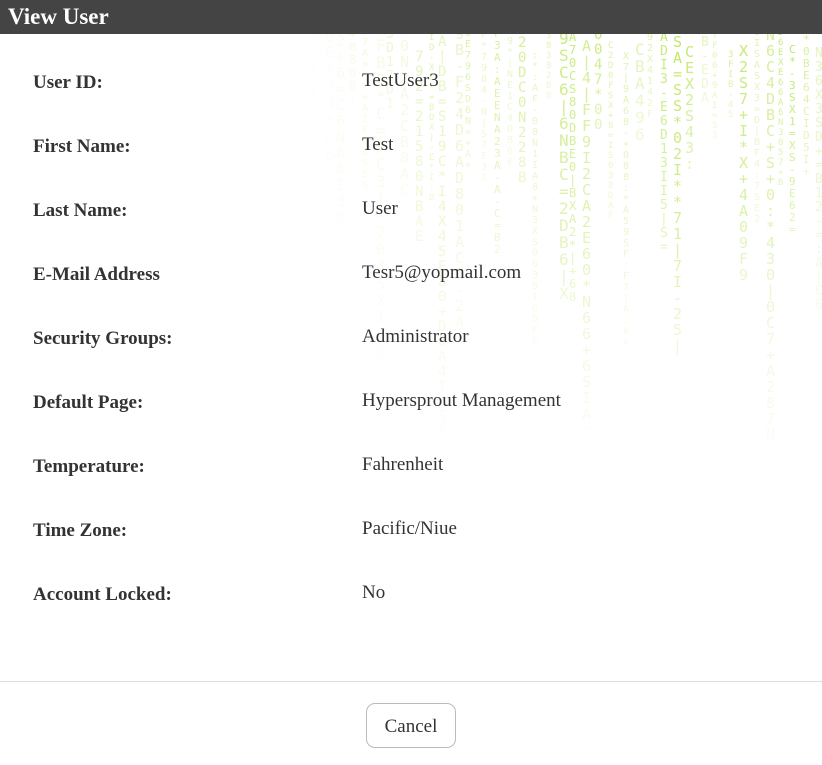  Describe the element at coordinates (411, 66) in the screenshot. I see `field-row-user-id: User ID: TestUser3` at that location.